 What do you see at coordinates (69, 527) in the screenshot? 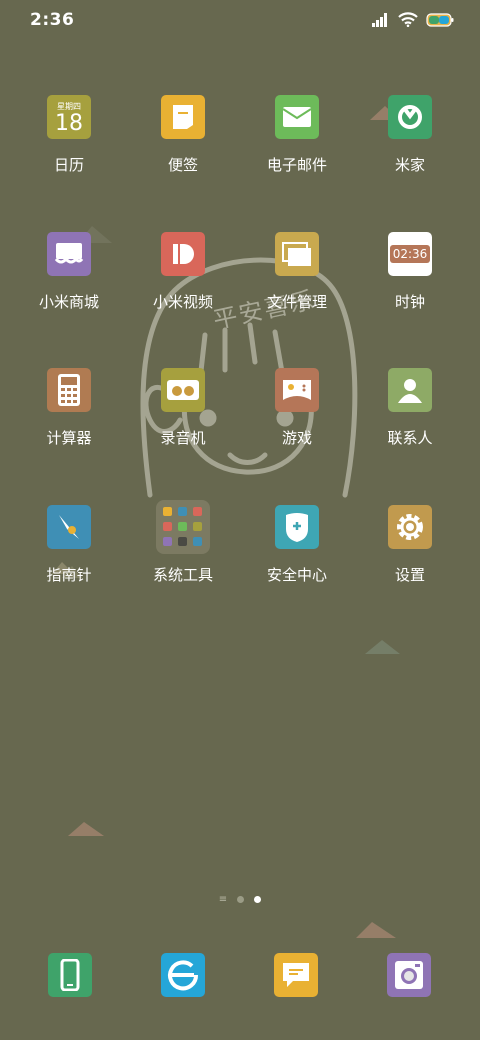
I see `compass-icon` at bounding box center [69, 527].